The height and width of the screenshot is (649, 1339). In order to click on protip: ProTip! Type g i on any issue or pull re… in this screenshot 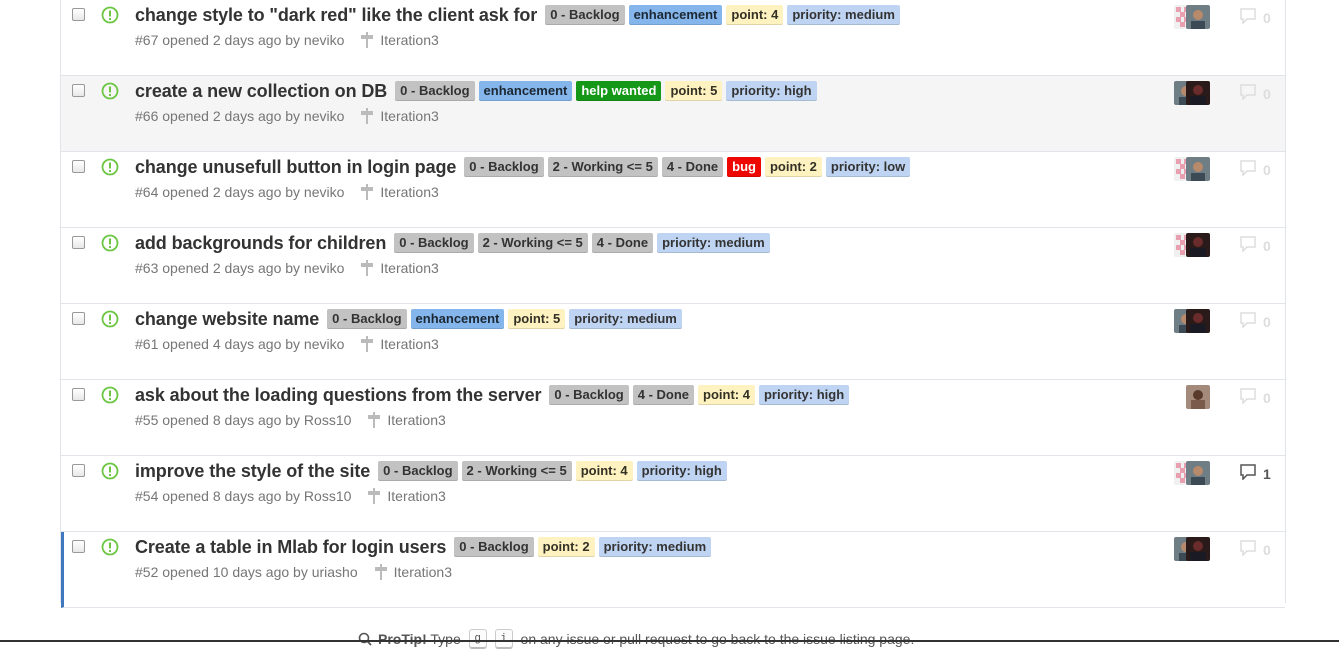, I will do `click(636, 639)`.